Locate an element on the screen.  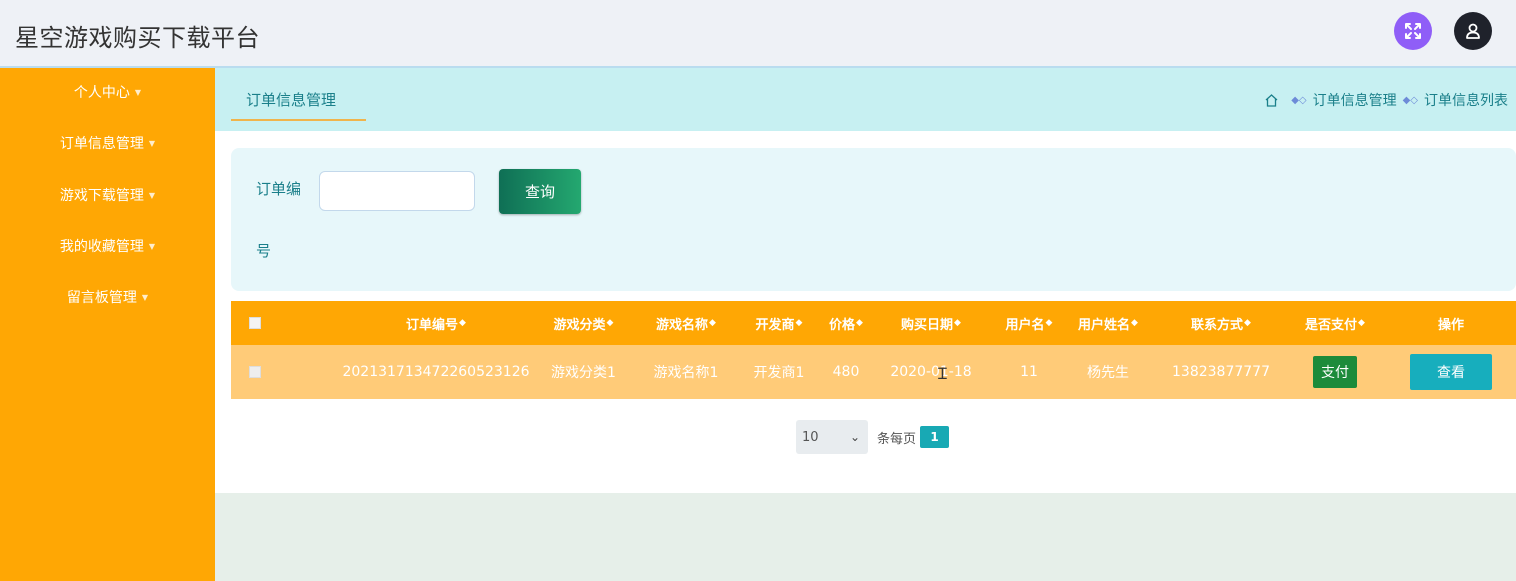
tab-order-management: 订单信息管理 is located at coordinates (298, 102).